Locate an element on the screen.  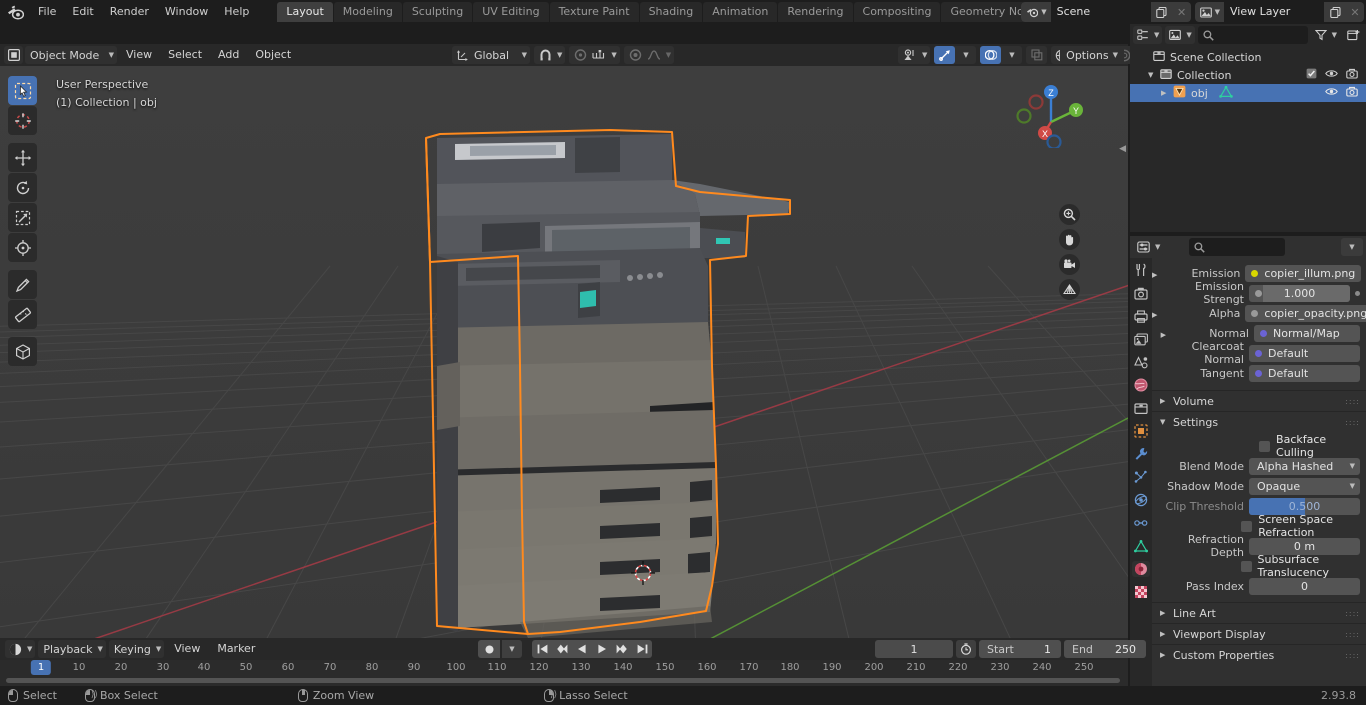
toggle-xray-button is located at coordinates (1036, 55).